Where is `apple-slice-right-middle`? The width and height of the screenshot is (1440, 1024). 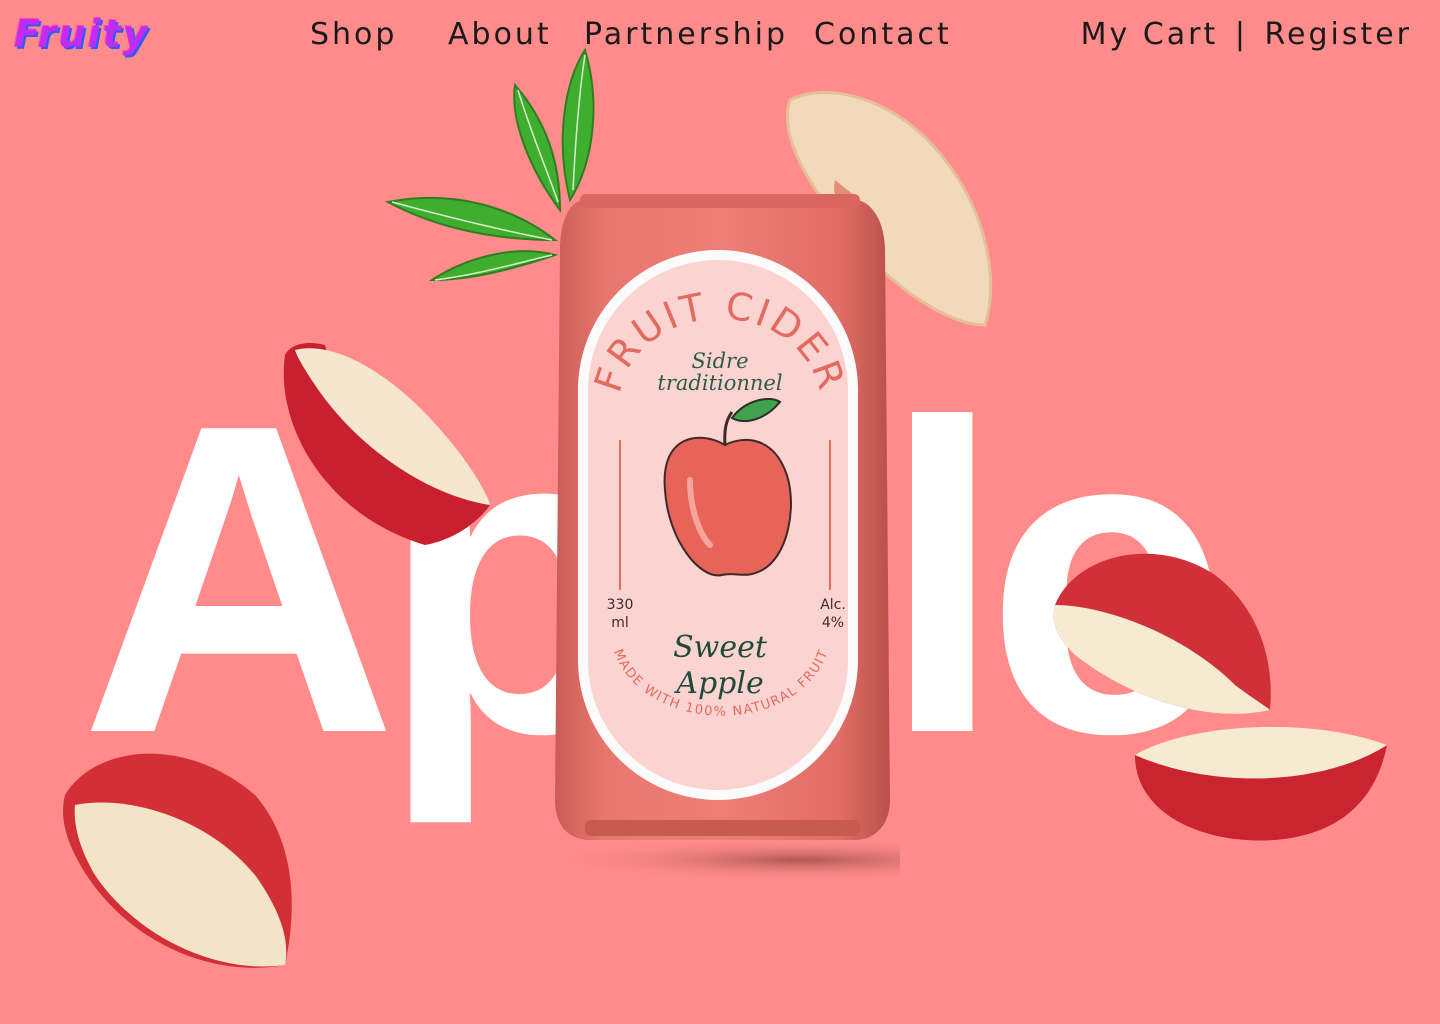 apple-slice-right-middle is located at coordinates (1162, 633).